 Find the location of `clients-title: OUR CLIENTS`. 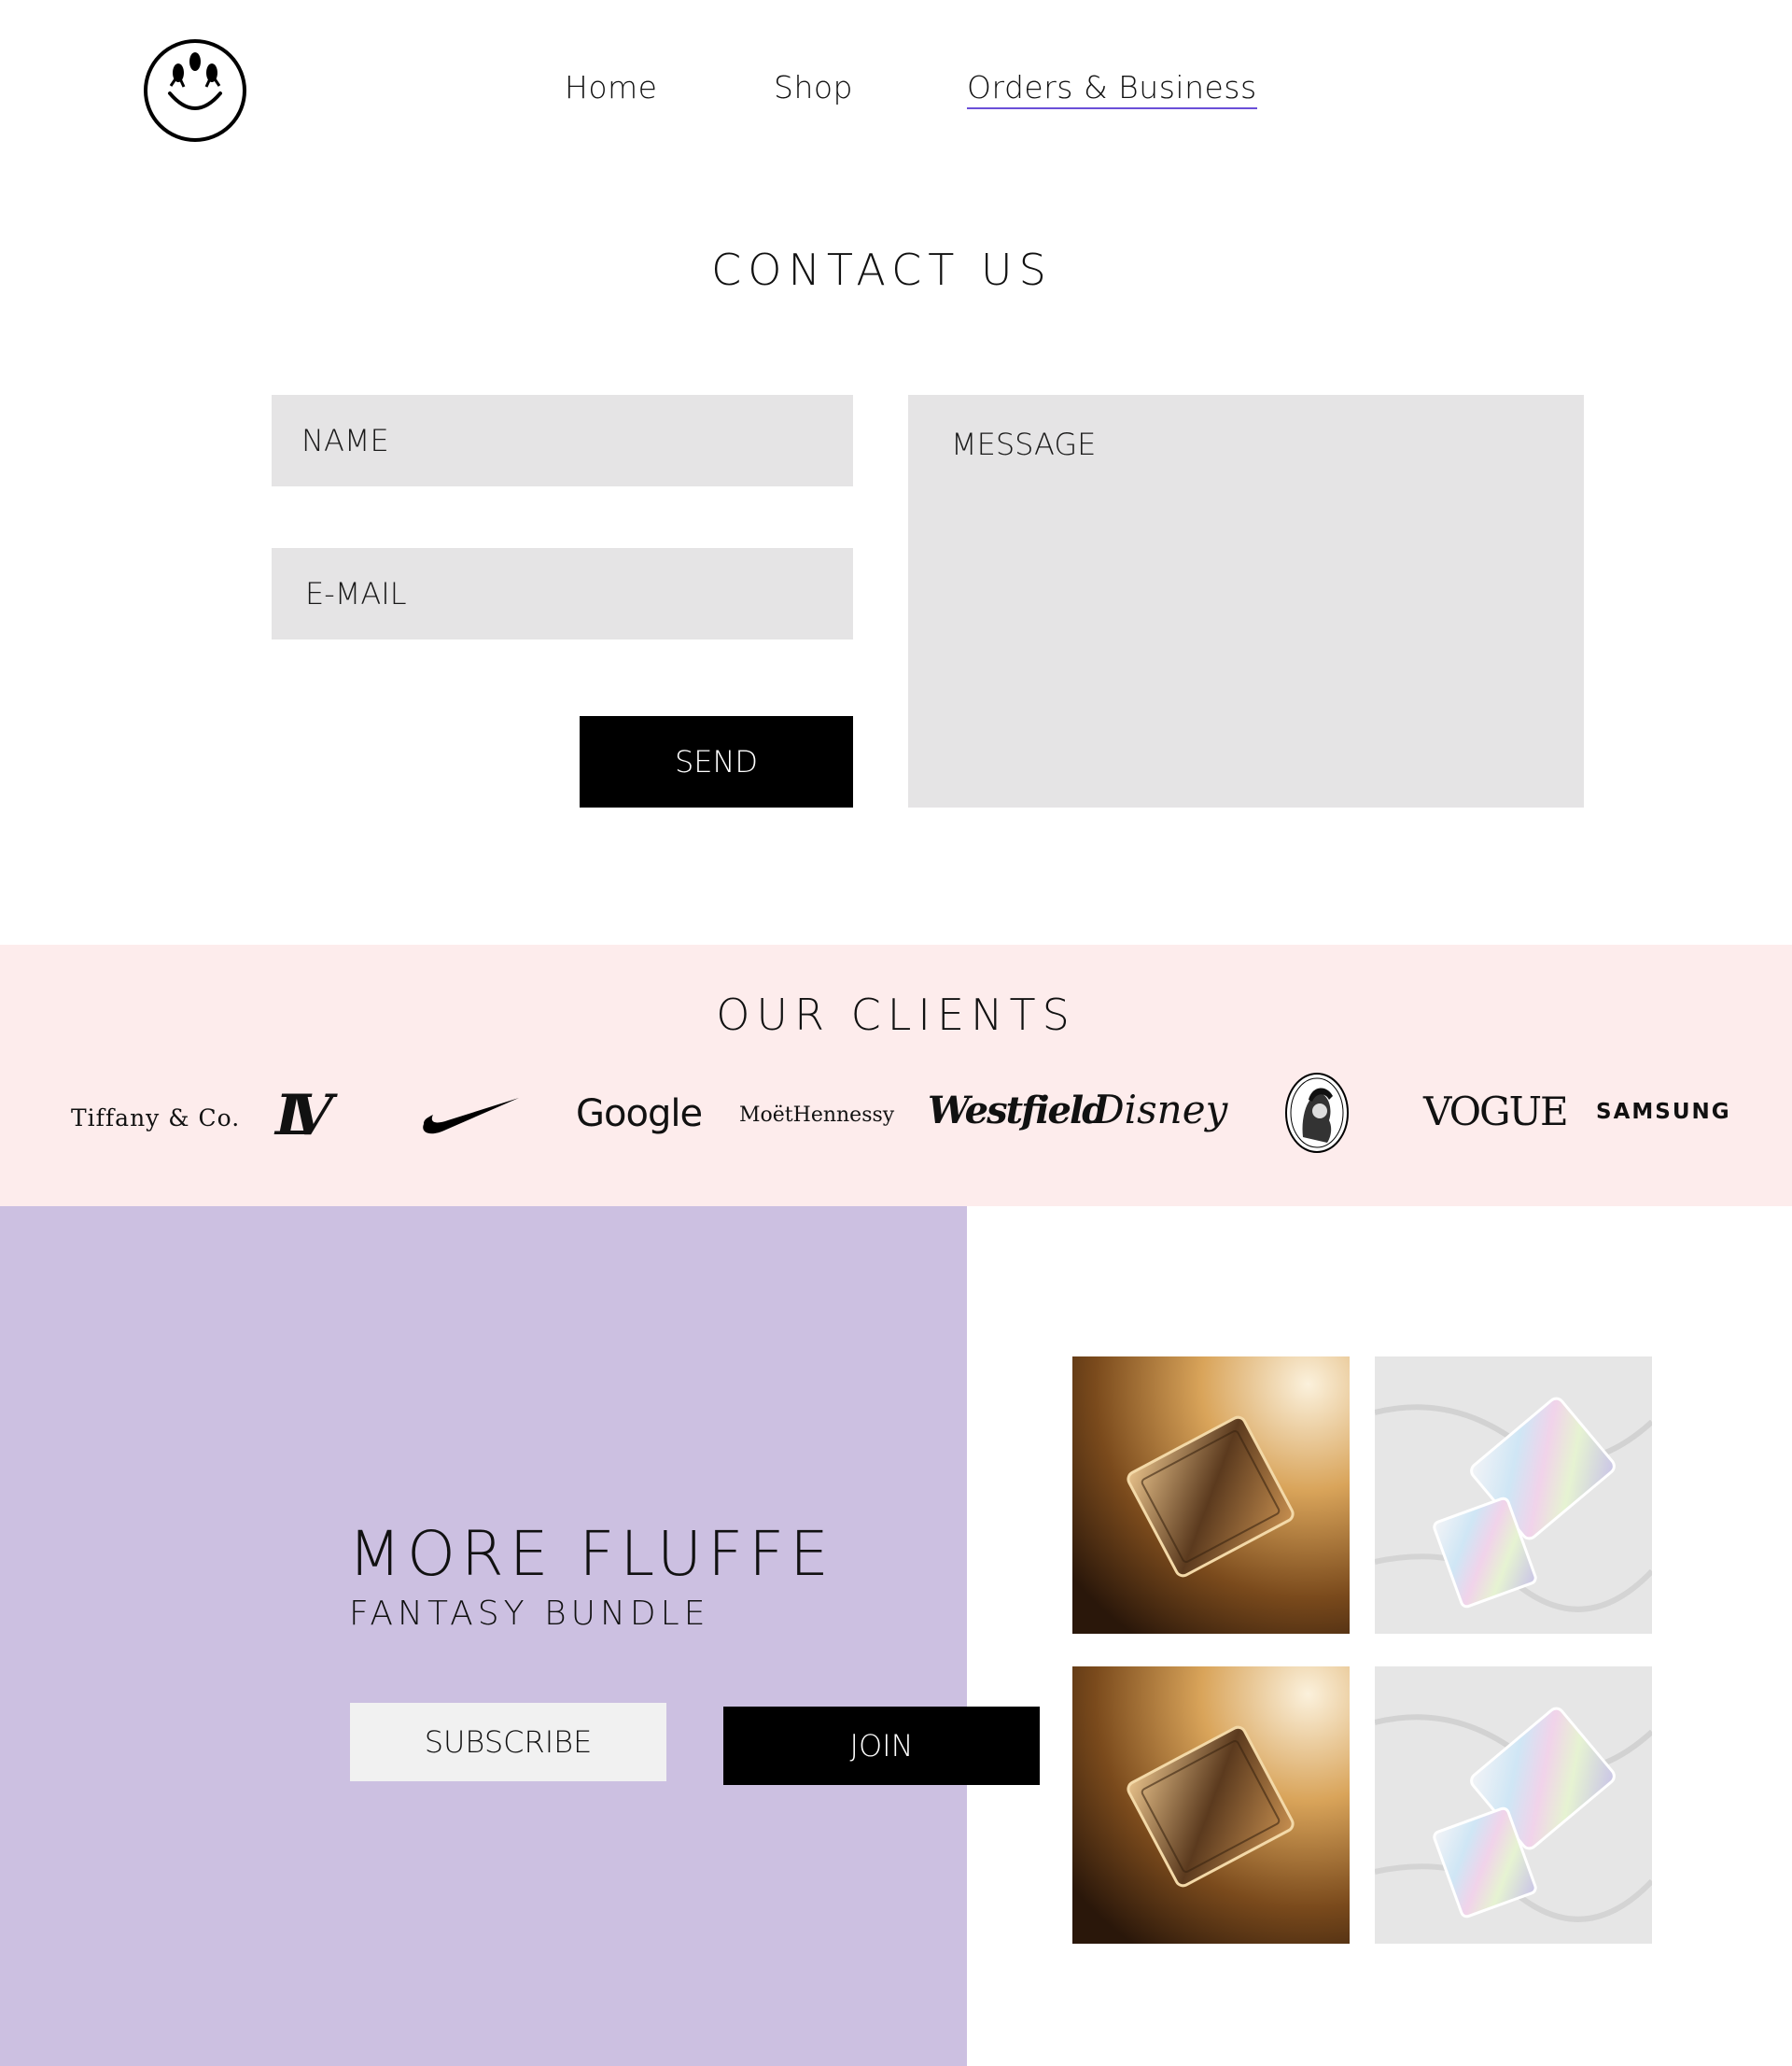

clients-title: OUR CLIENTS is located at coordinates (896, 1015).